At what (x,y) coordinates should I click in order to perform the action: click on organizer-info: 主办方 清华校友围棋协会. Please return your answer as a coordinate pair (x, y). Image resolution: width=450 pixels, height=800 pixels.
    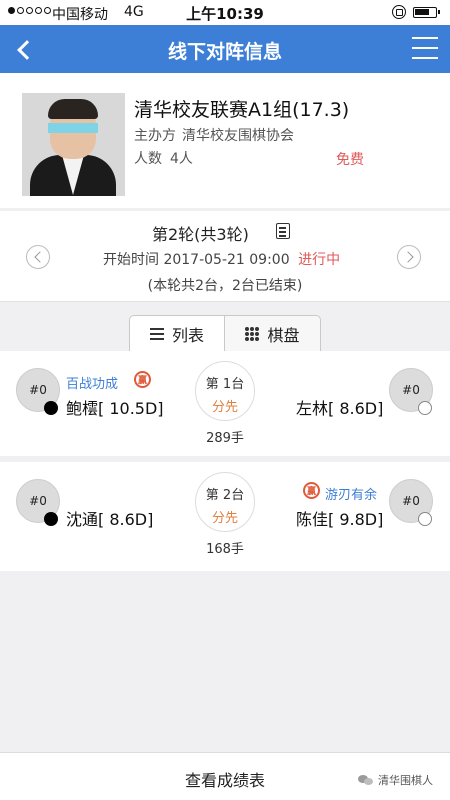
    Looking at the image, I should click on (214, 135).